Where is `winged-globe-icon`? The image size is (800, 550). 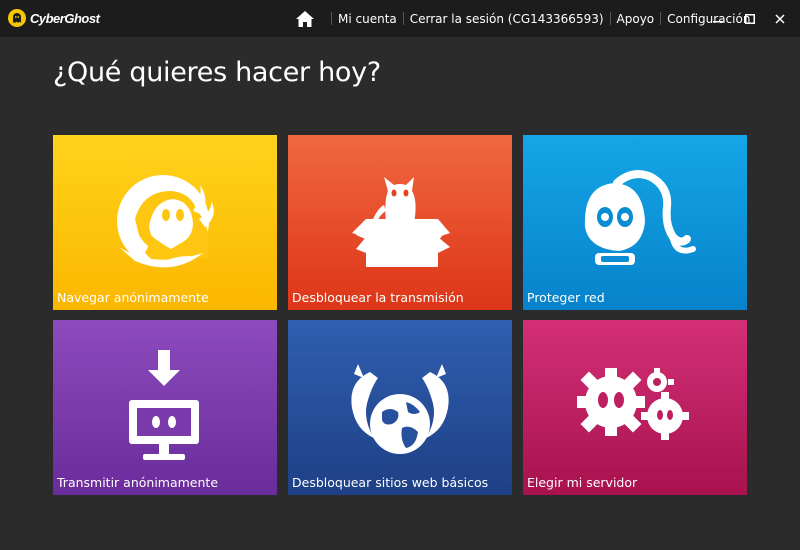
winged-globe-icon is located at coordinates (400, 409).